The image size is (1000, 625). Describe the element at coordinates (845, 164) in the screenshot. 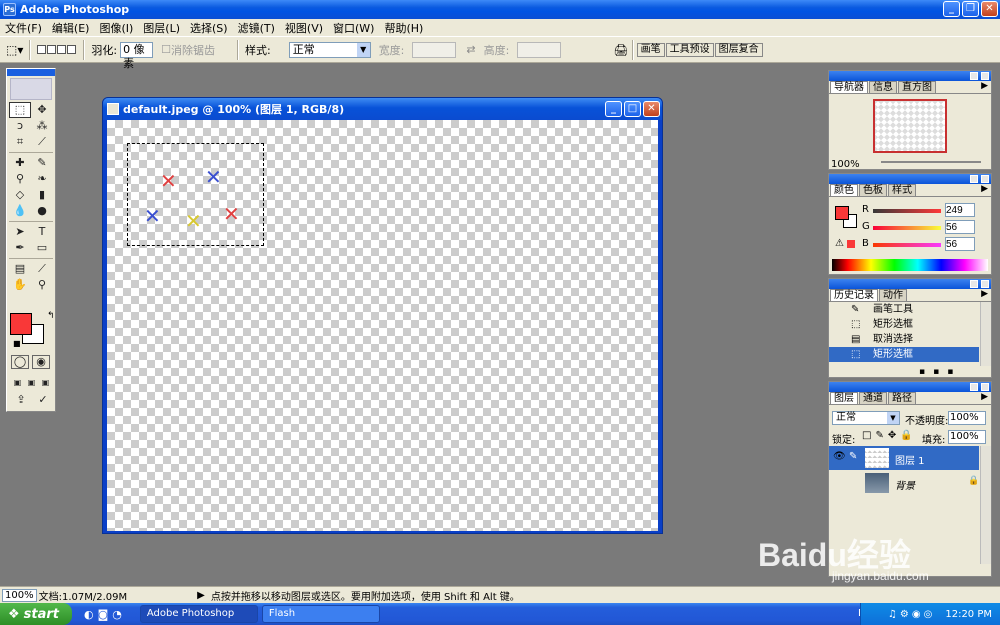

I see `navigator-zoom-value: 100%` at that location.